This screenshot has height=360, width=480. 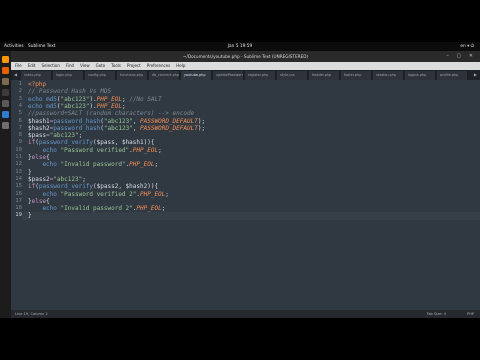 I want to click on code-line: echo "Password verified 2".PHP_EOL;, so click(x=98, y=194).